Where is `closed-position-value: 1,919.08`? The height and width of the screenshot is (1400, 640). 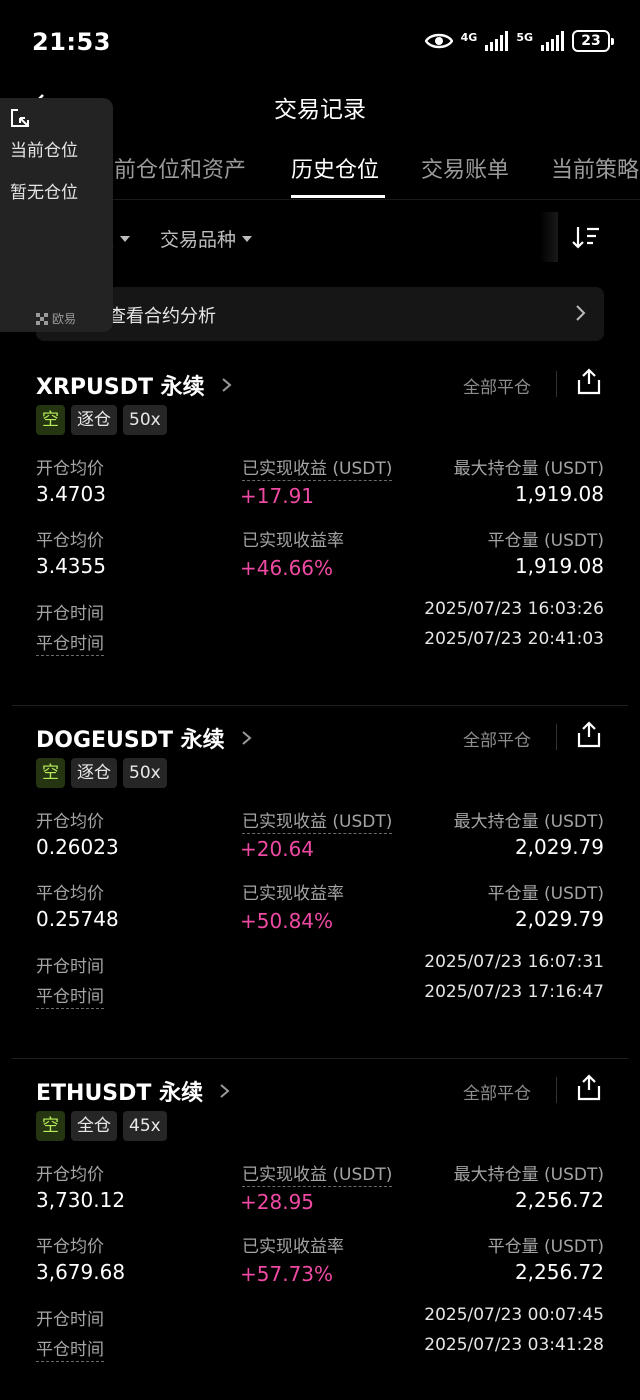
closed-position-value: 1,919.08 is located at coordinates (559, 566).